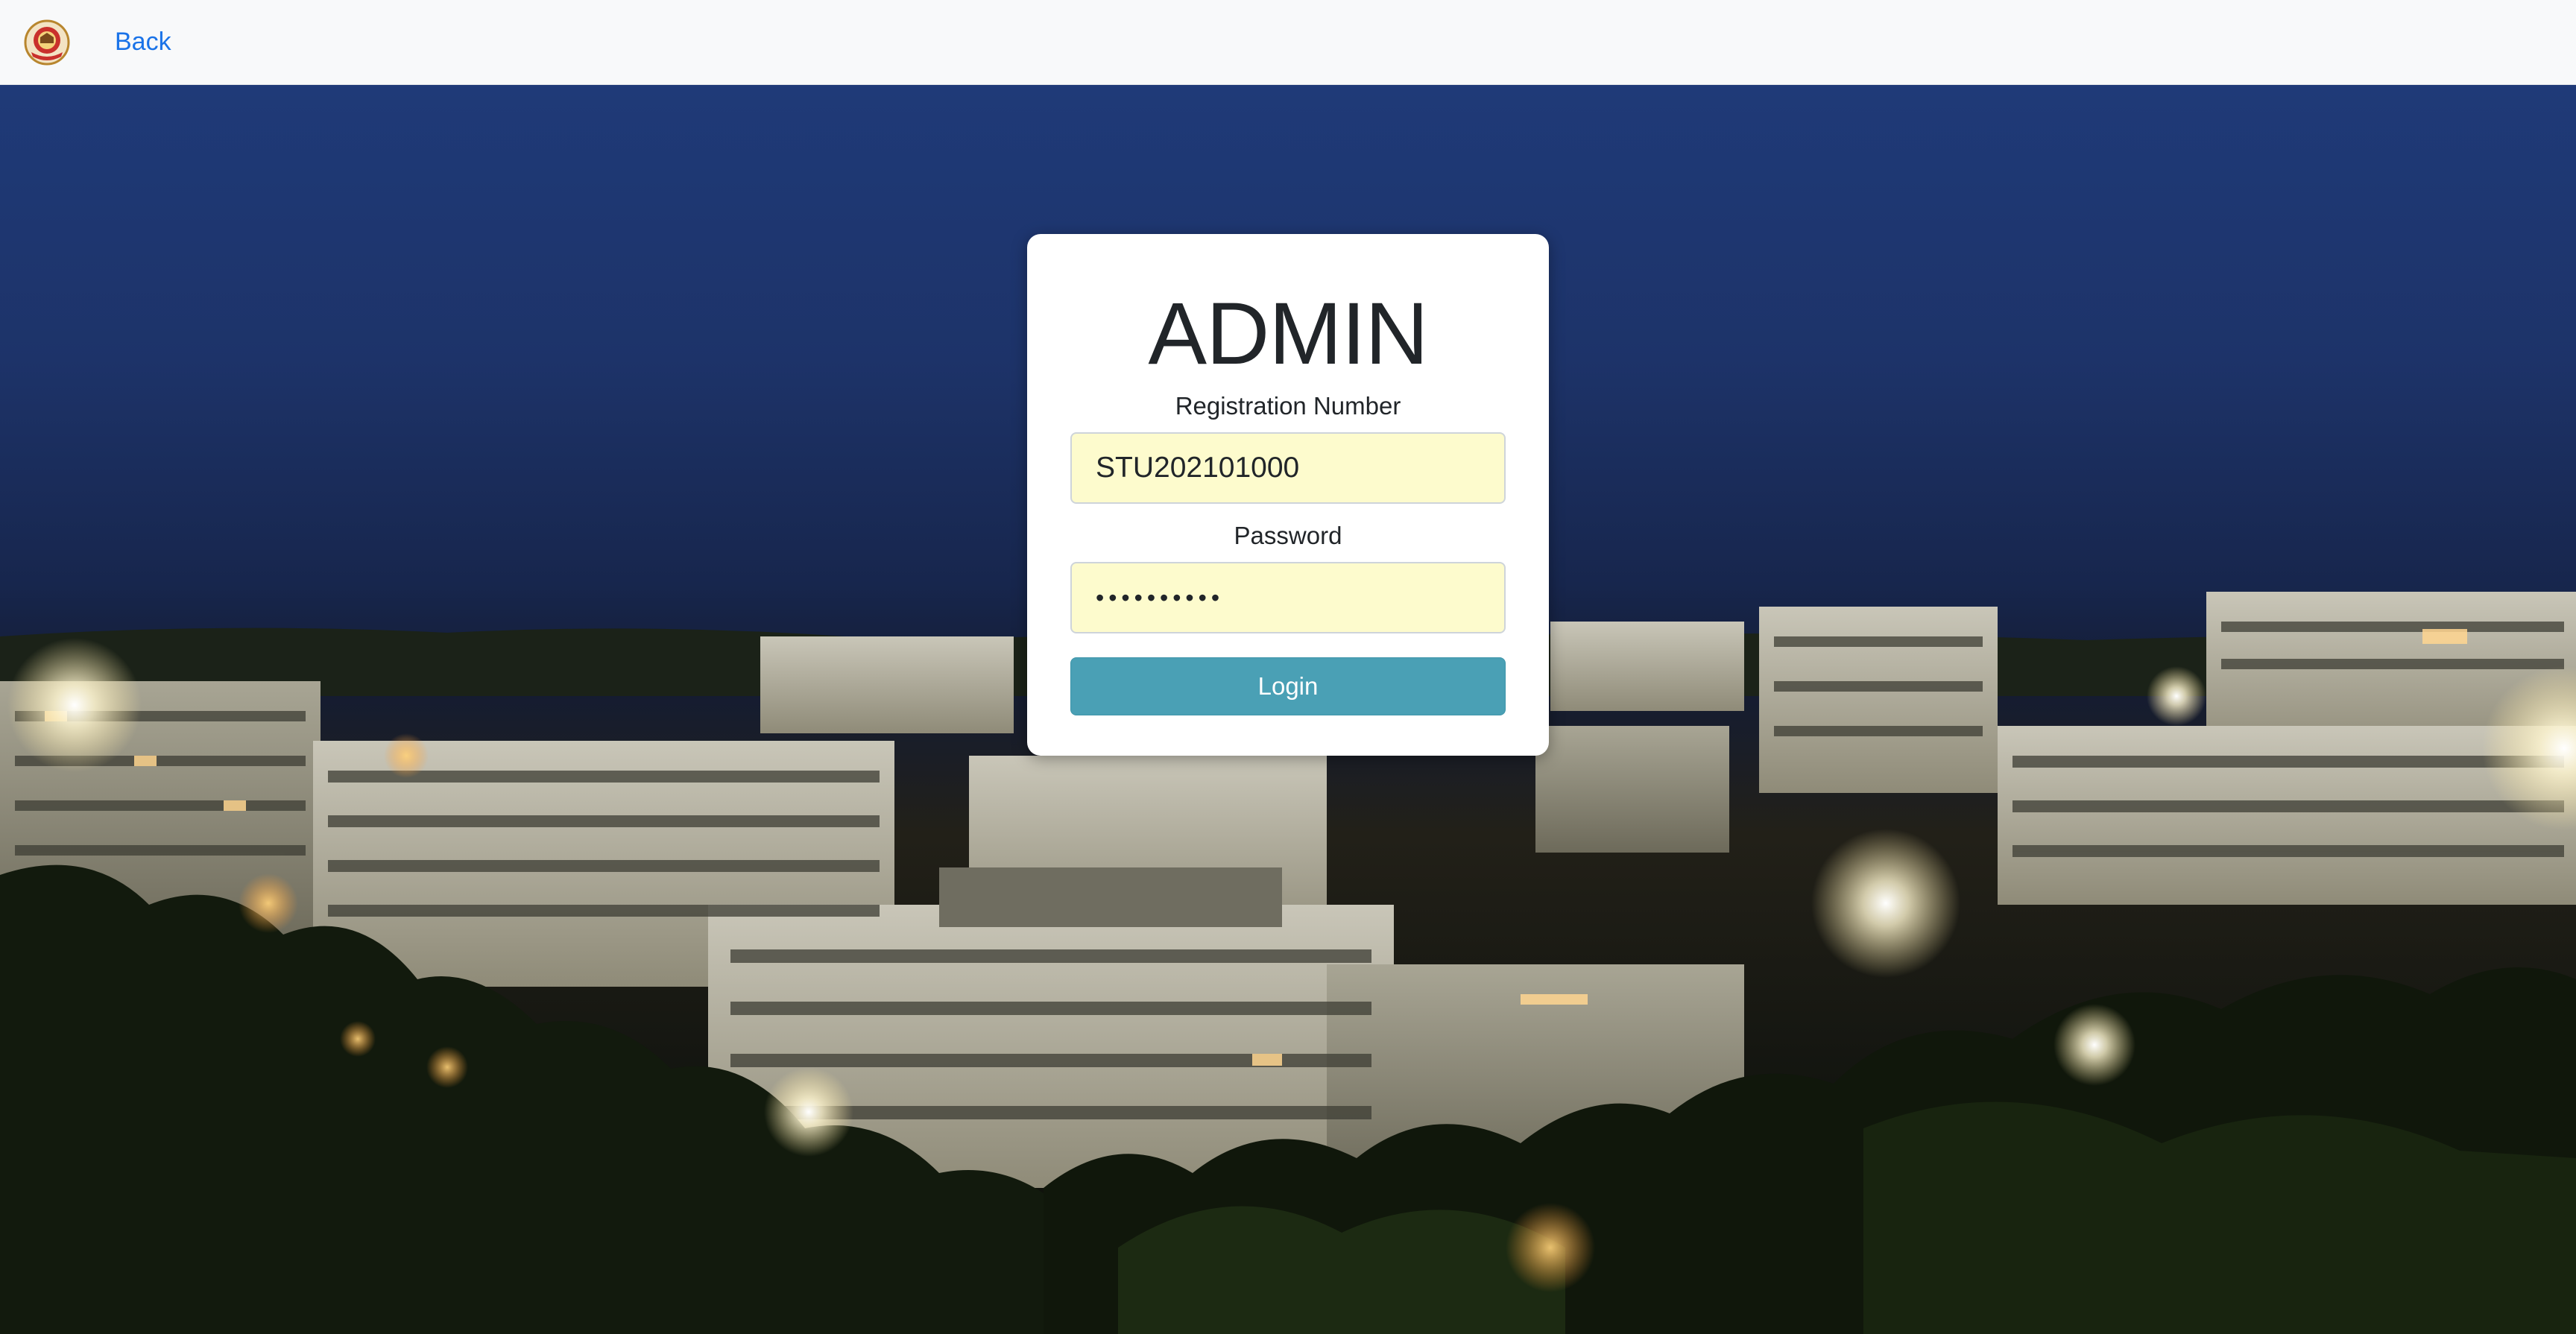 This screenshot has height=1334, width=2576. I want to click on registration-number-field, so click(1288, 468).